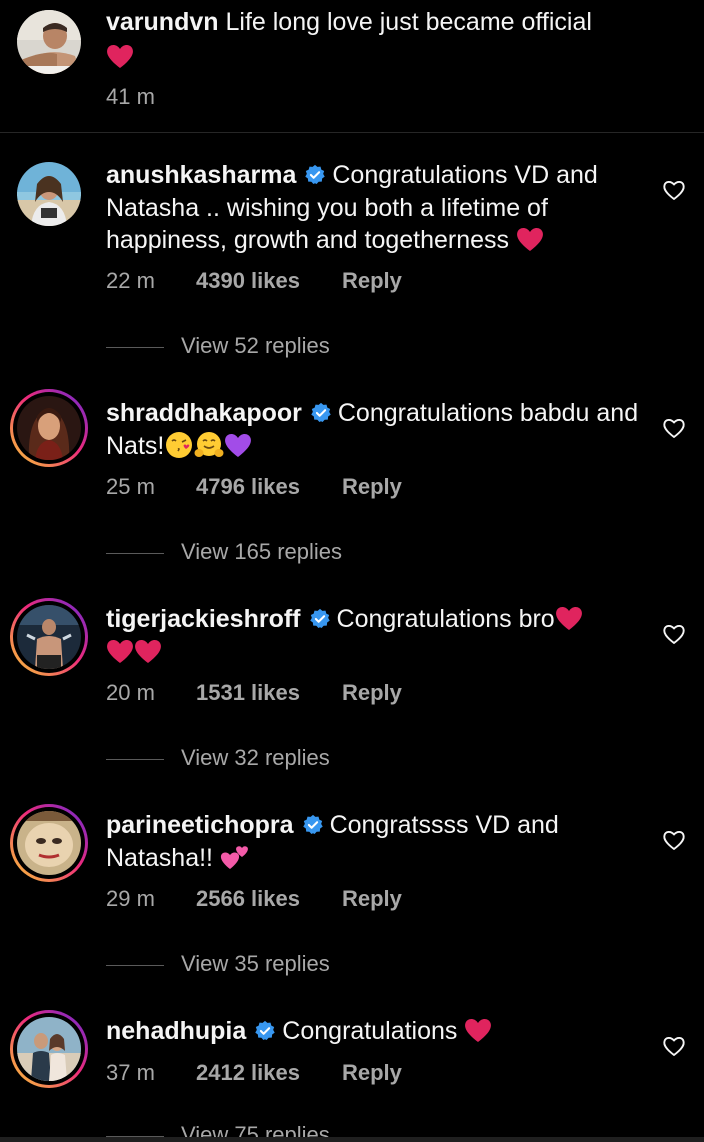 The image size is (704, 1142). Describe the element at coordinates (209, 444) in the screenshot. I see `hugging-face-emoji` at that location.